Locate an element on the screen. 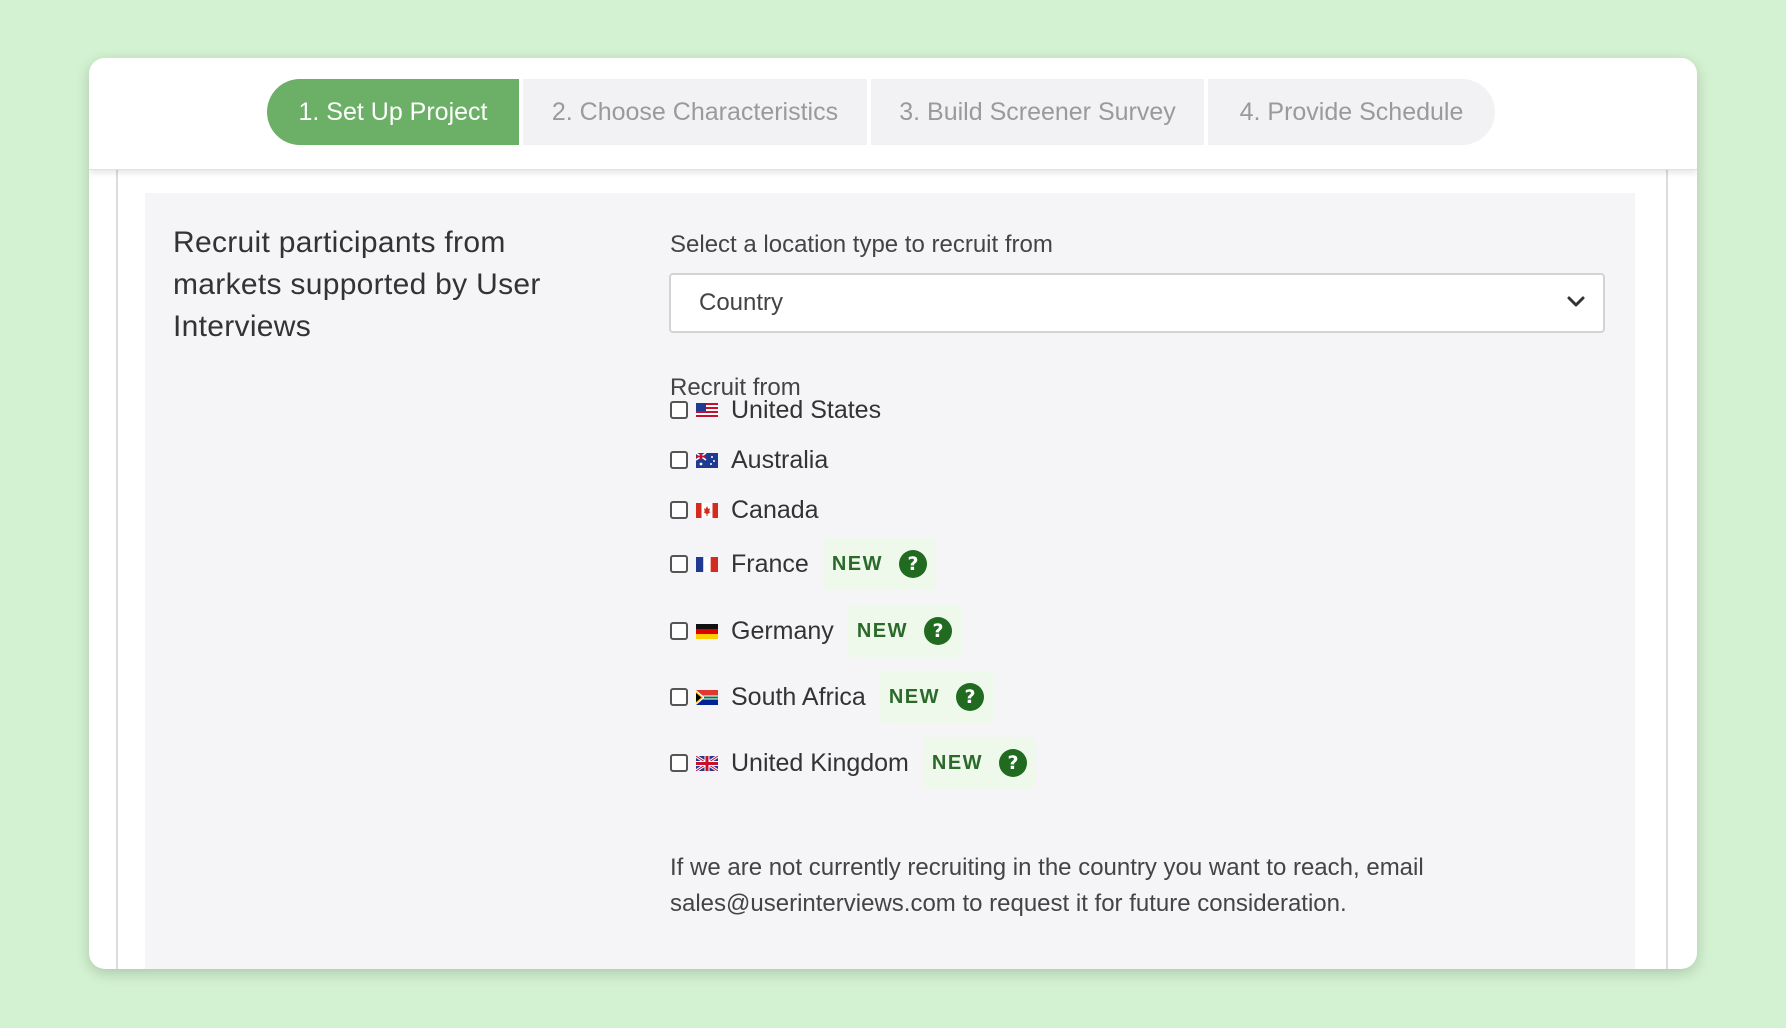 This screenshot has height=1028, width=1786. checkbox-france is located at coordinates (679, 564).